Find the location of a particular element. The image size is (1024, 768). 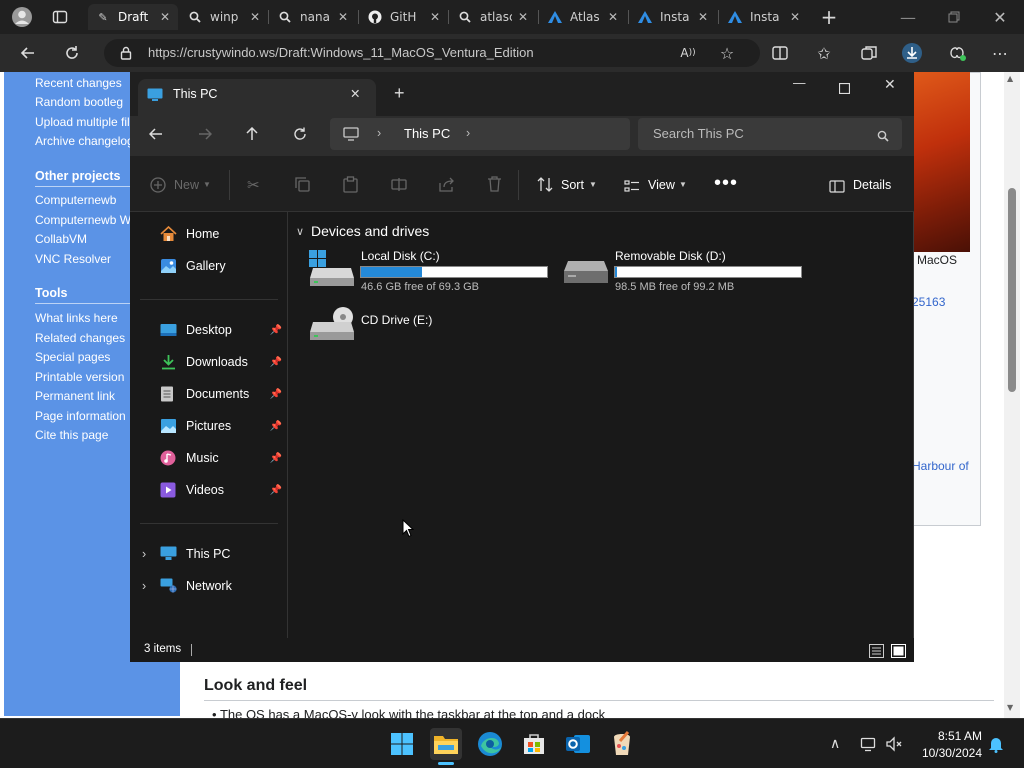

copilot-icon is located at coordinates (957, 53).